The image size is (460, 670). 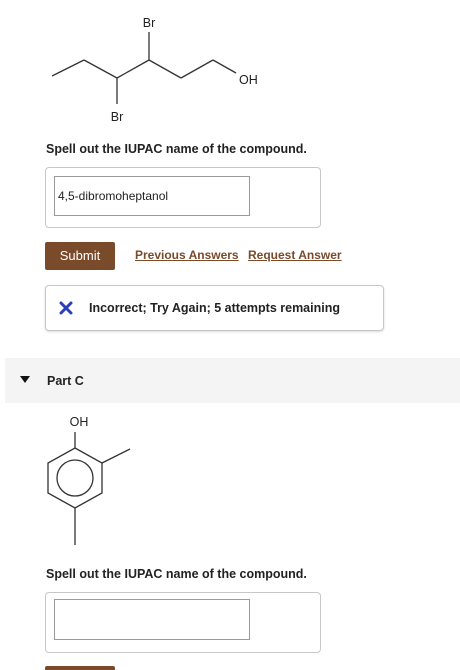 What do you see at coordinates (117, 117) in the screenshot?
I see `br-label-bottom: Br` at bounding box center [117, 117].